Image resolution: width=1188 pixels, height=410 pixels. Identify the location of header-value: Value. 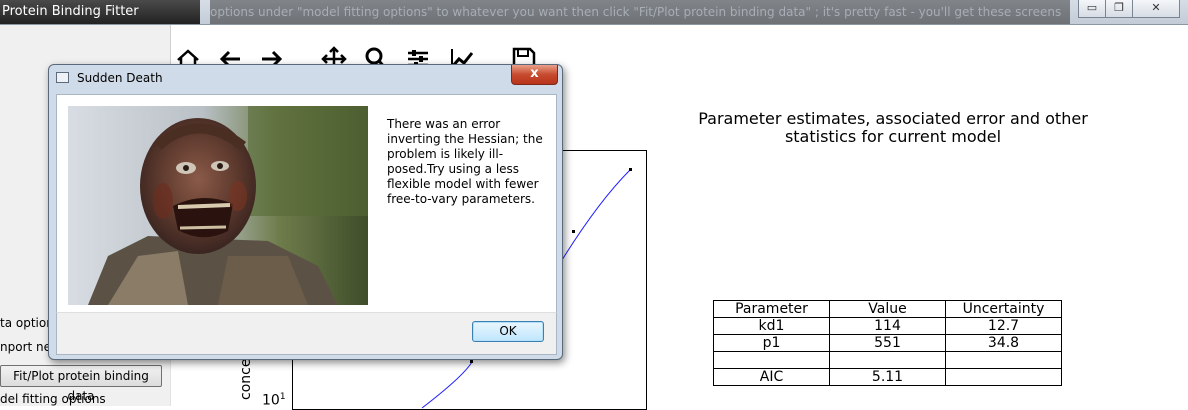
(887, 309).